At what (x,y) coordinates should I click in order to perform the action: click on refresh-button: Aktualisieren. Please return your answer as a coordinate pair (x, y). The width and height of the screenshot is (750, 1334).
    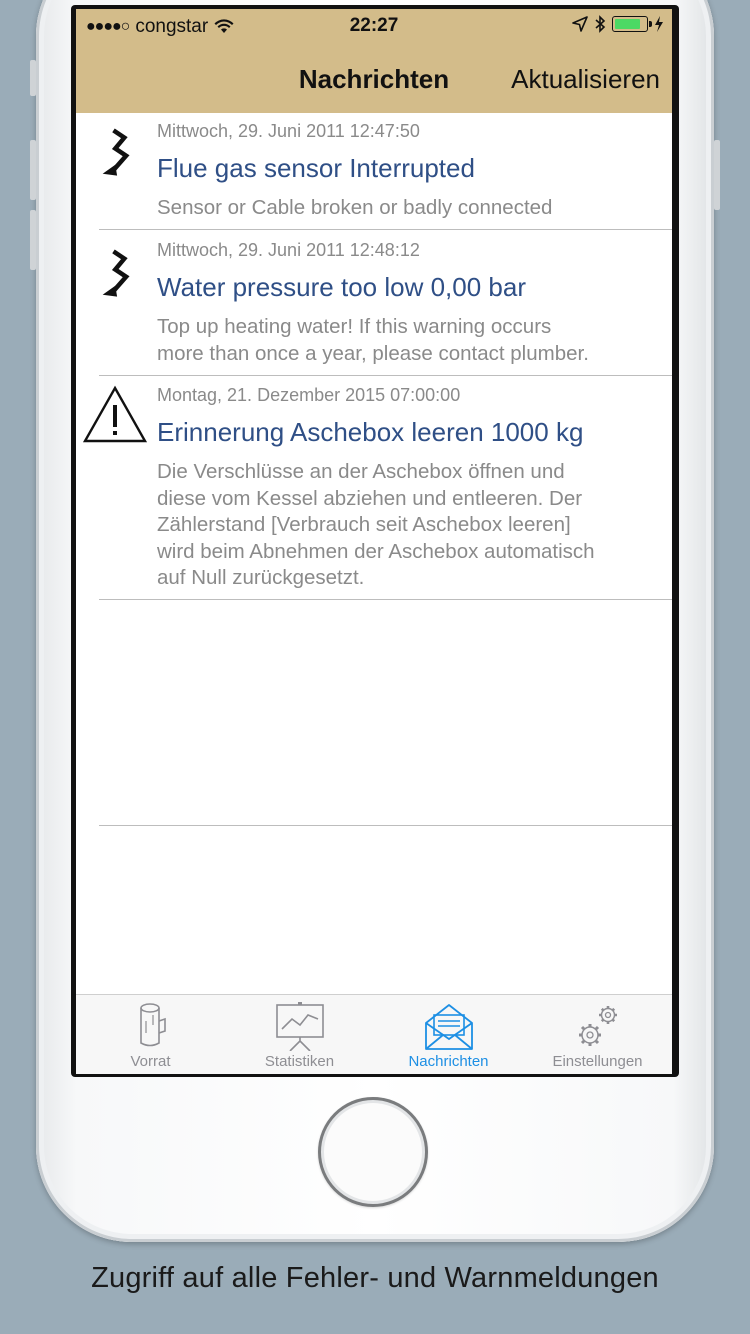
    Looking at the image, I should click on (585, 79).